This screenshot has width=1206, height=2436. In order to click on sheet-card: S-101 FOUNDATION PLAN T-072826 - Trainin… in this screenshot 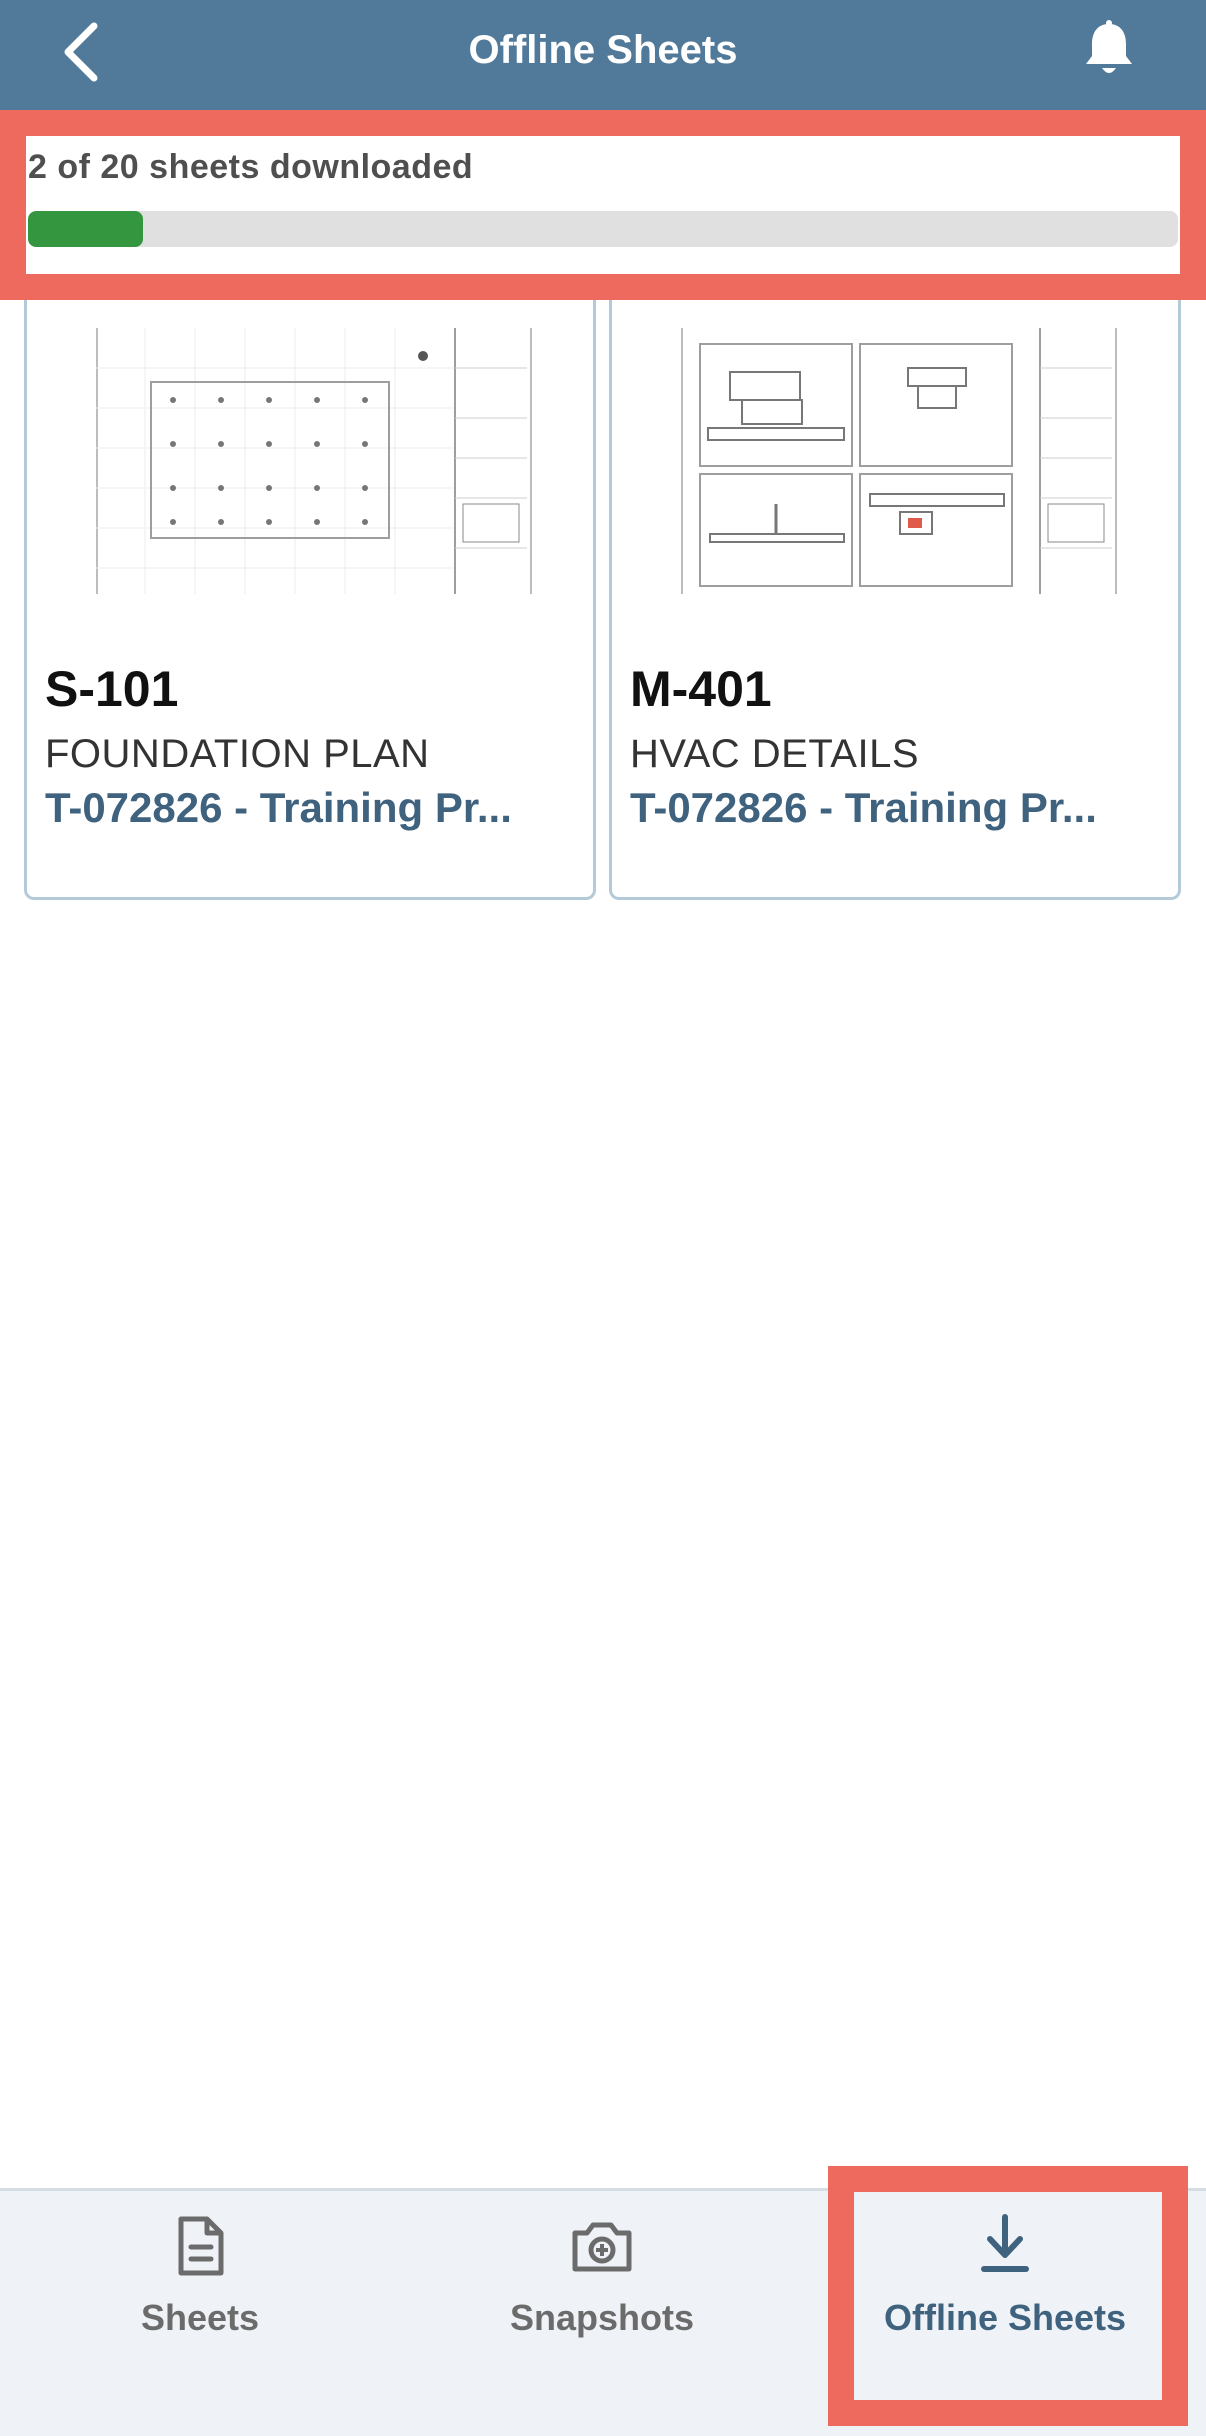, I will do `click(310, 600)`.